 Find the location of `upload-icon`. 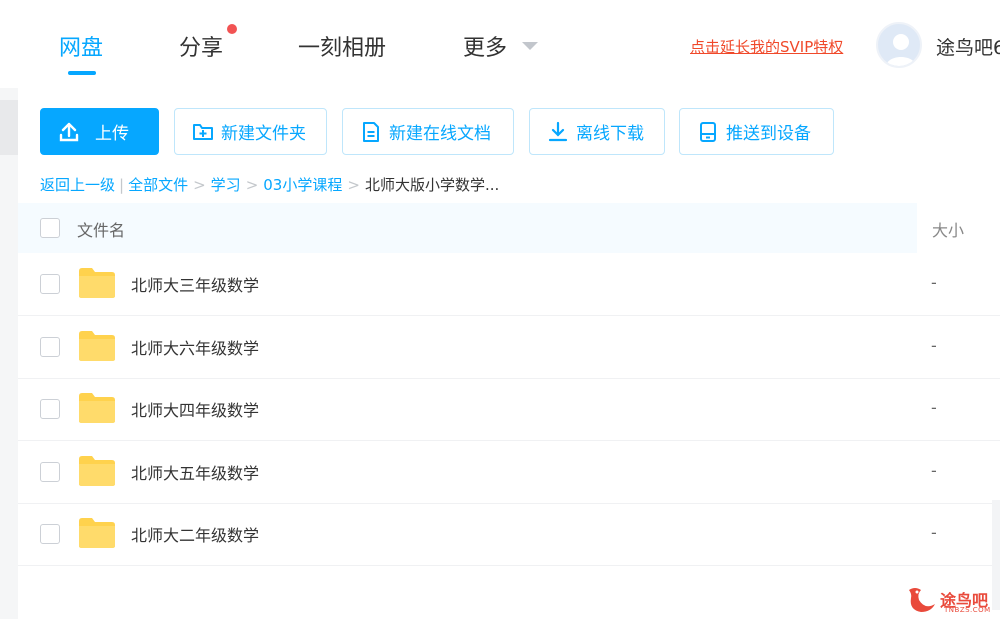

upload-icon is located at coordinates (69, 131).